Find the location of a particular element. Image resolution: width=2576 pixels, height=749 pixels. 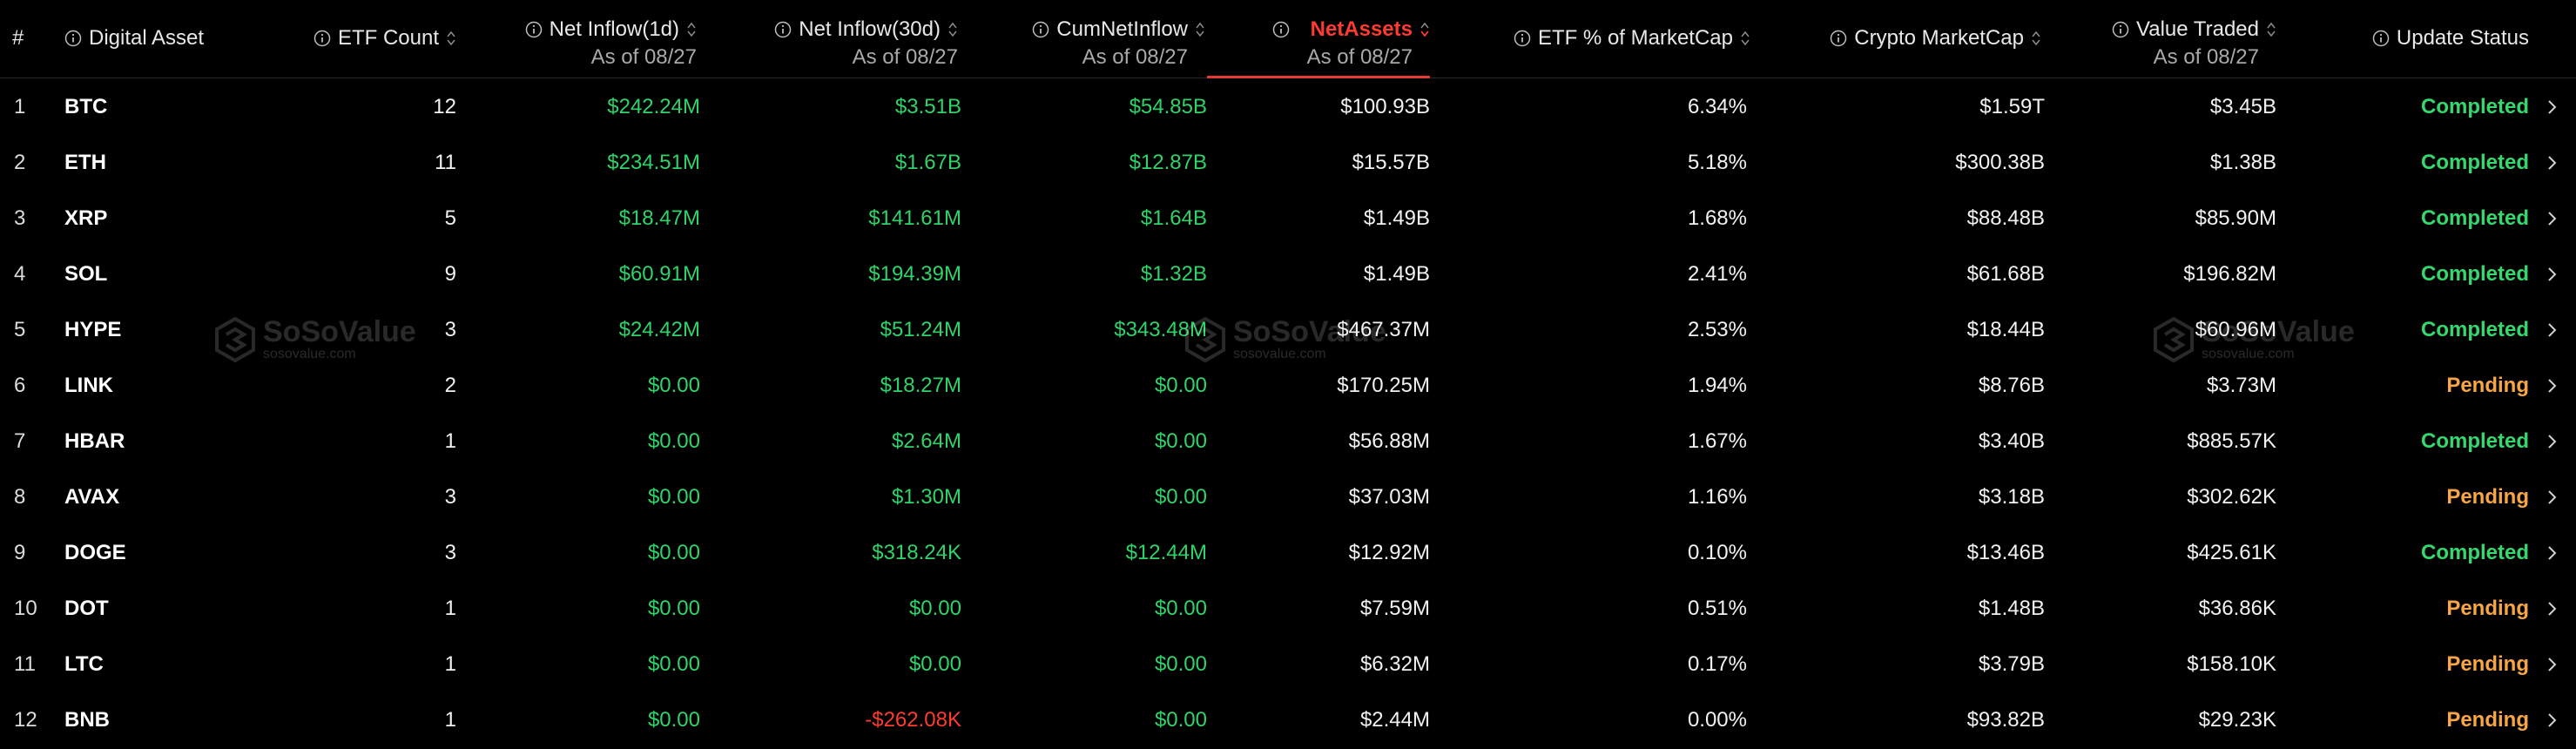

header-digital-asset: Digital Asset is located at coordinates (168, 39).